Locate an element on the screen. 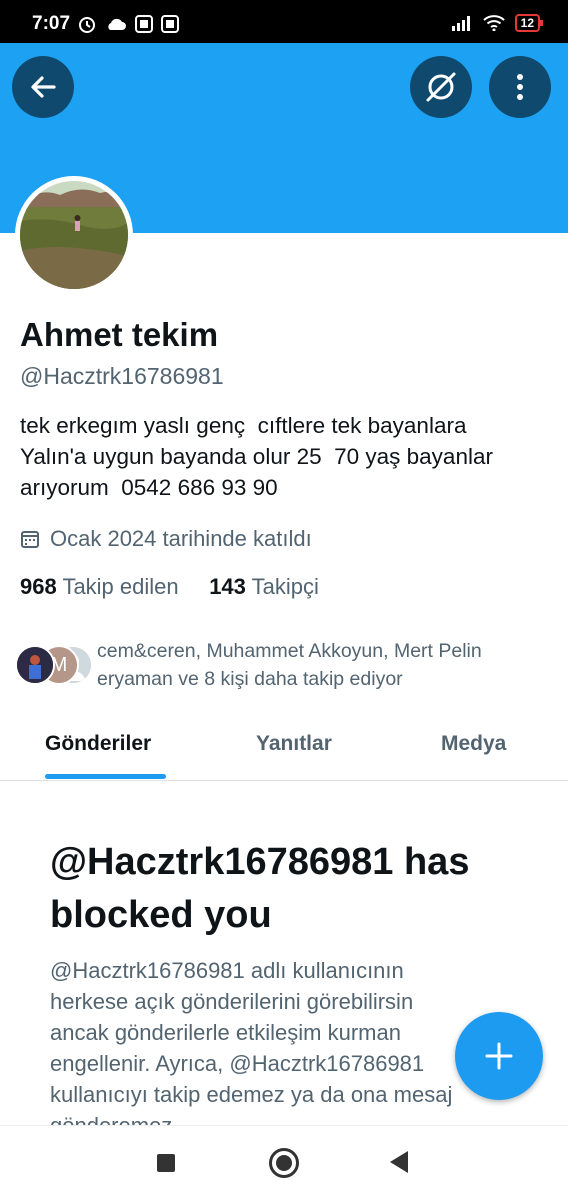  blocked-body-line: kullanıcıyı takip edemez ya da ona mesaj is located at coordinates (251, 1094).